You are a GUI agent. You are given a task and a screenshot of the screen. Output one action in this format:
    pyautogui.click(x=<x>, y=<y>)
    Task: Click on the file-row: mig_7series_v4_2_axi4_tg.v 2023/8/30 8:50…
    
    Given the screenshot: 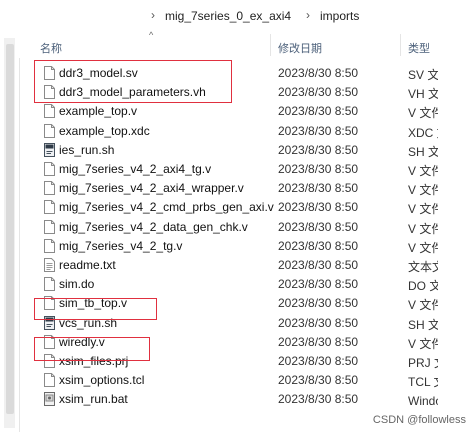 What is the action you would take?
    pyautogui.click(x=246, y=169)
    